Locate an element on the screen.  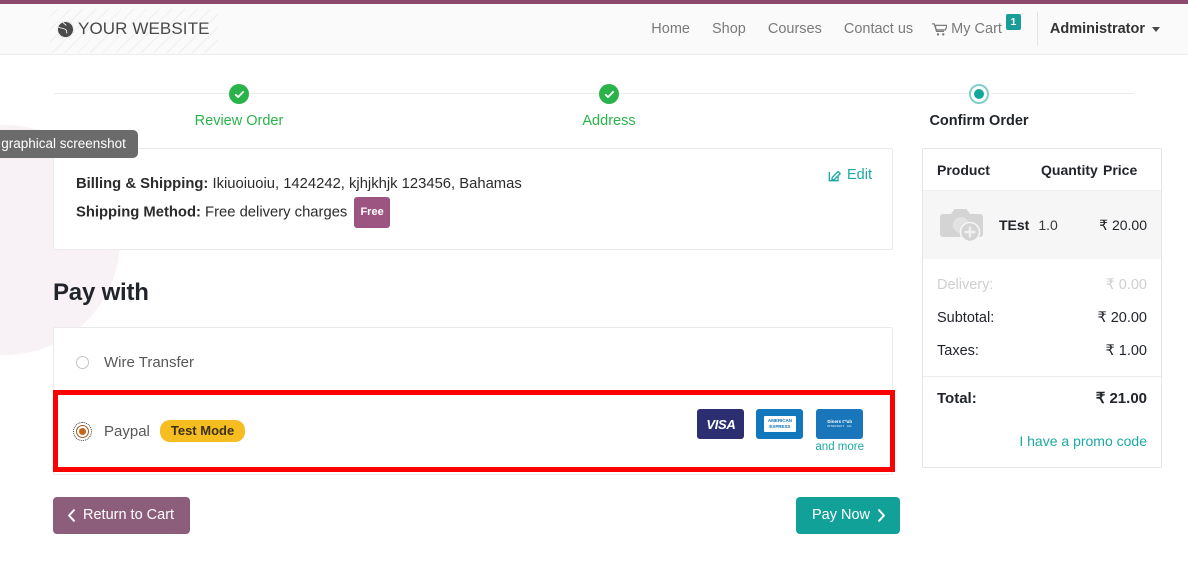
nav-item-my-cart: My Cart 1 is located at coordinates (977, 28).